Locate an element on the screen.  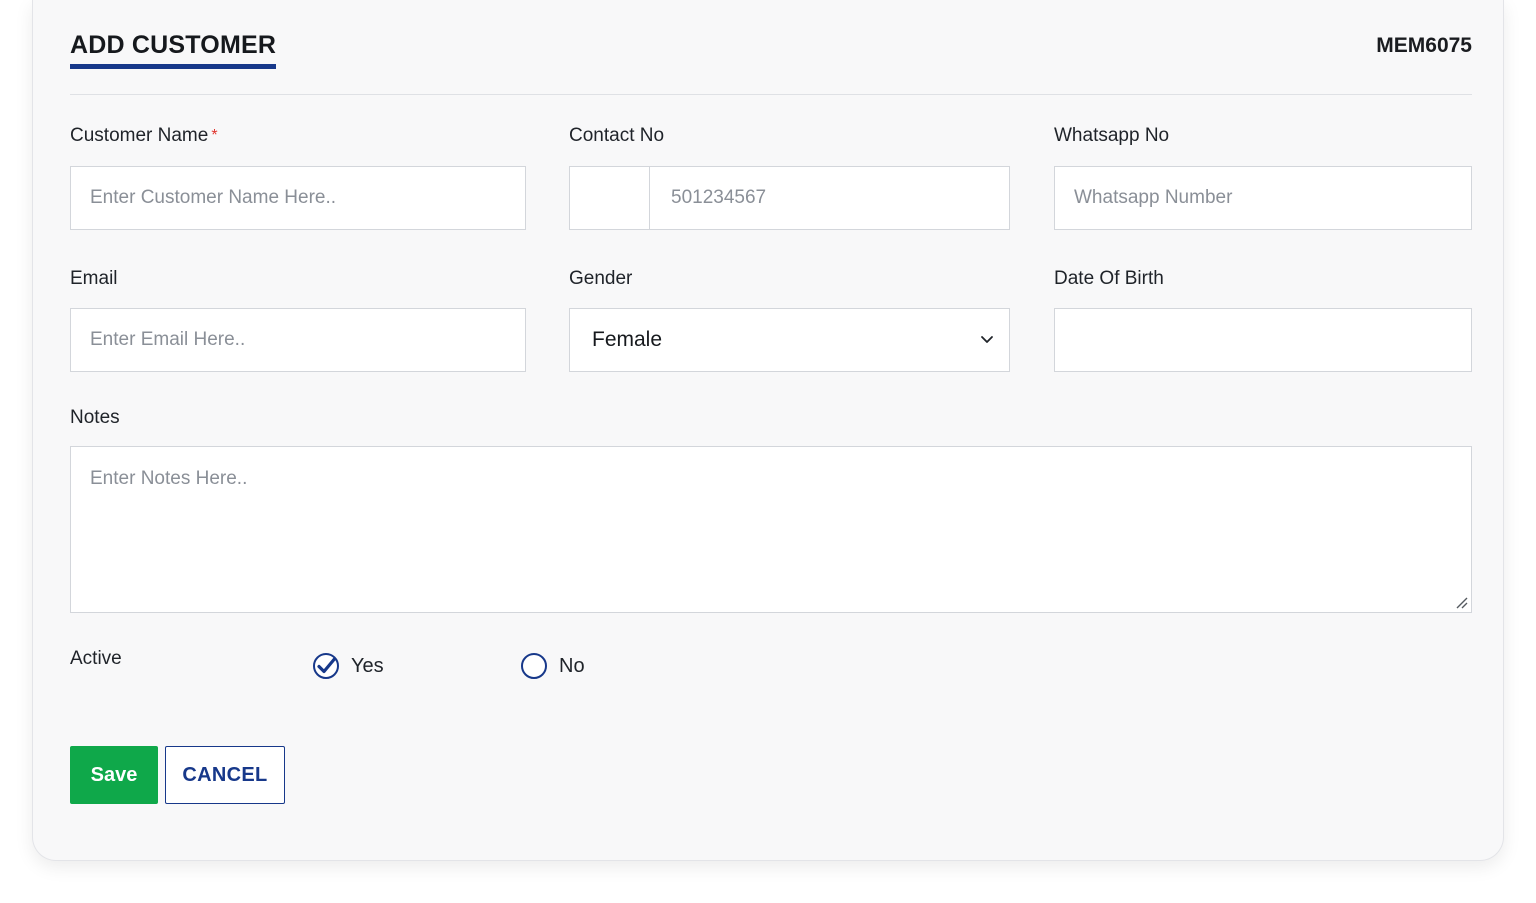
email-label: Email is located at coordinates (94, 278).